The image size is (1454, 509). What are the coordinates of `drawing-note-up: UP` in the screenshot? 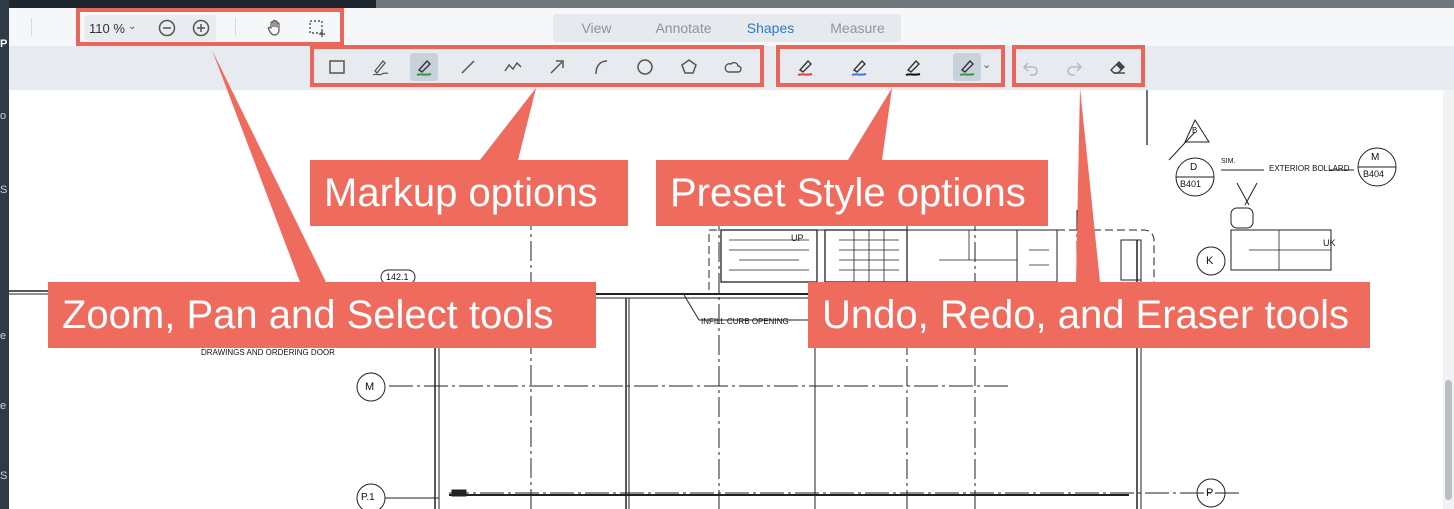 It's located at (797, 238).